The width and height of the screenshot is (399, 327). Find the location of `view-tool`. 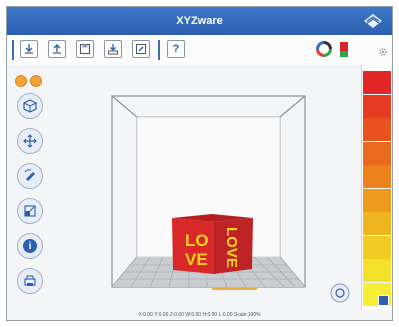

view-tool is located at coordinates (30, 106).